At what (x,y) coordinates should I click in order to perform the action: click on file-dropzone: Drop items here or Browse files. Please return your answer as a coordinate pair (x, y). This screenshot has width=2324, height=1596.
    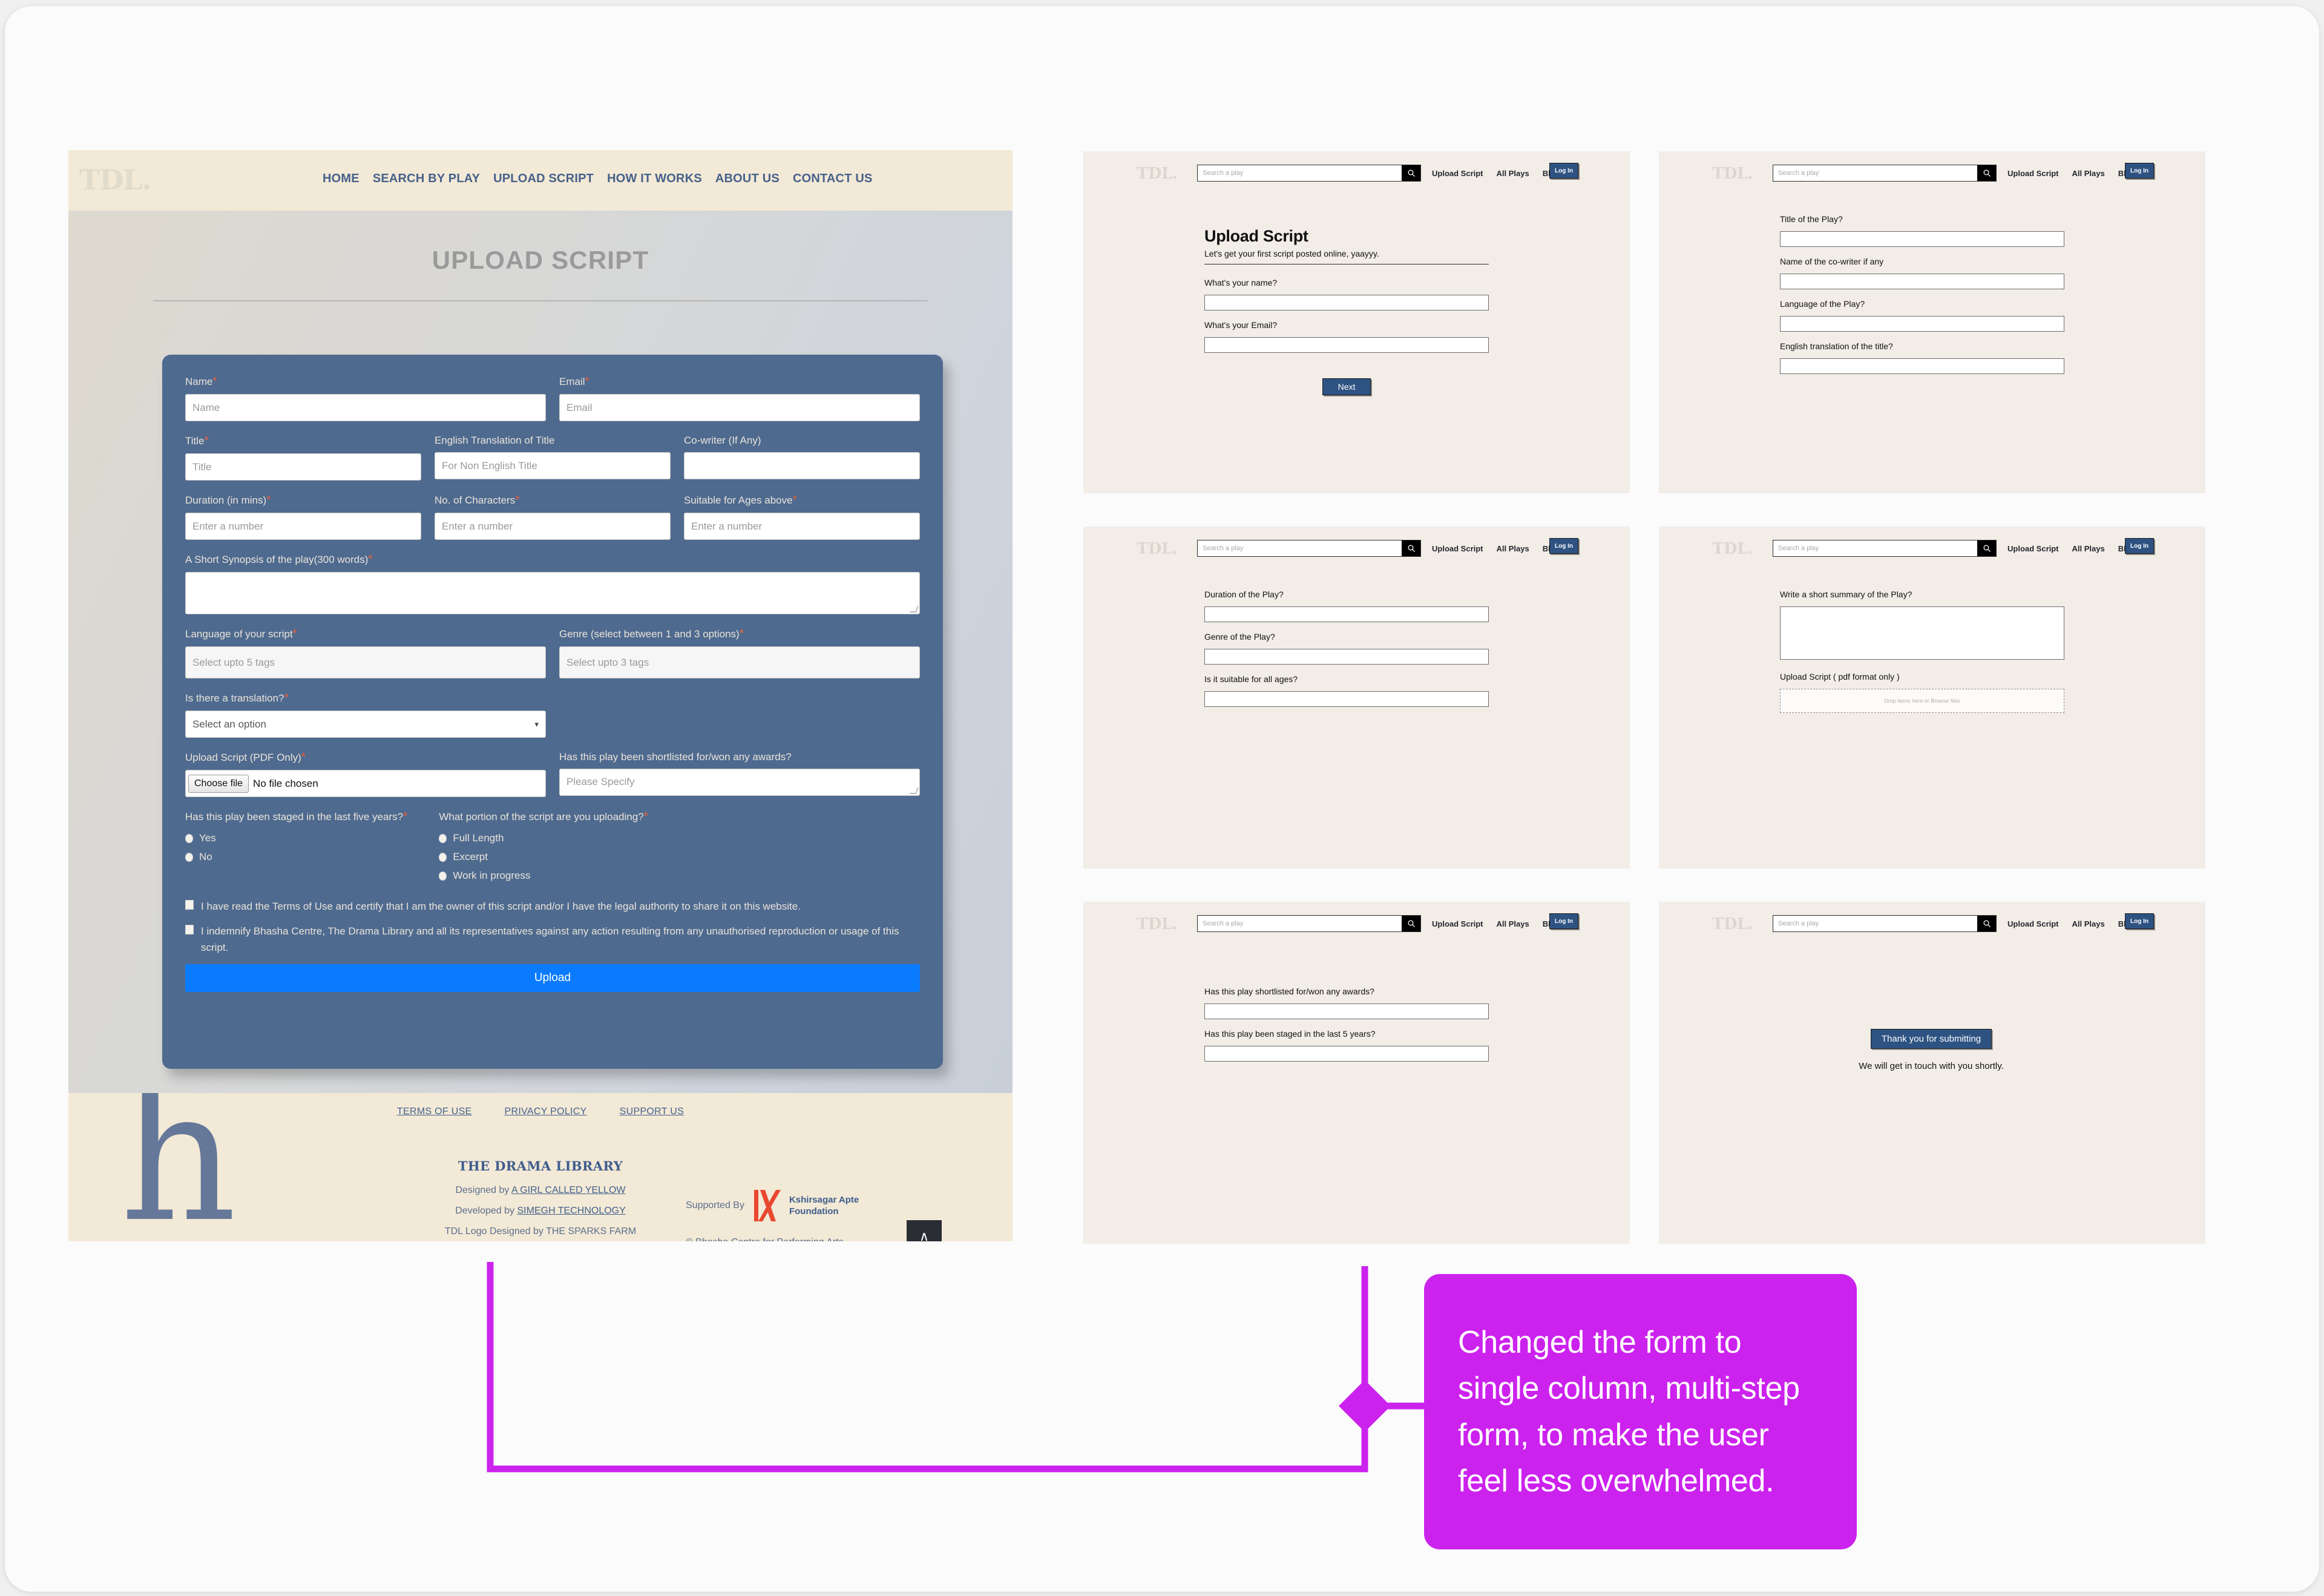
    Looking at the image, I should click on (1922, 701).